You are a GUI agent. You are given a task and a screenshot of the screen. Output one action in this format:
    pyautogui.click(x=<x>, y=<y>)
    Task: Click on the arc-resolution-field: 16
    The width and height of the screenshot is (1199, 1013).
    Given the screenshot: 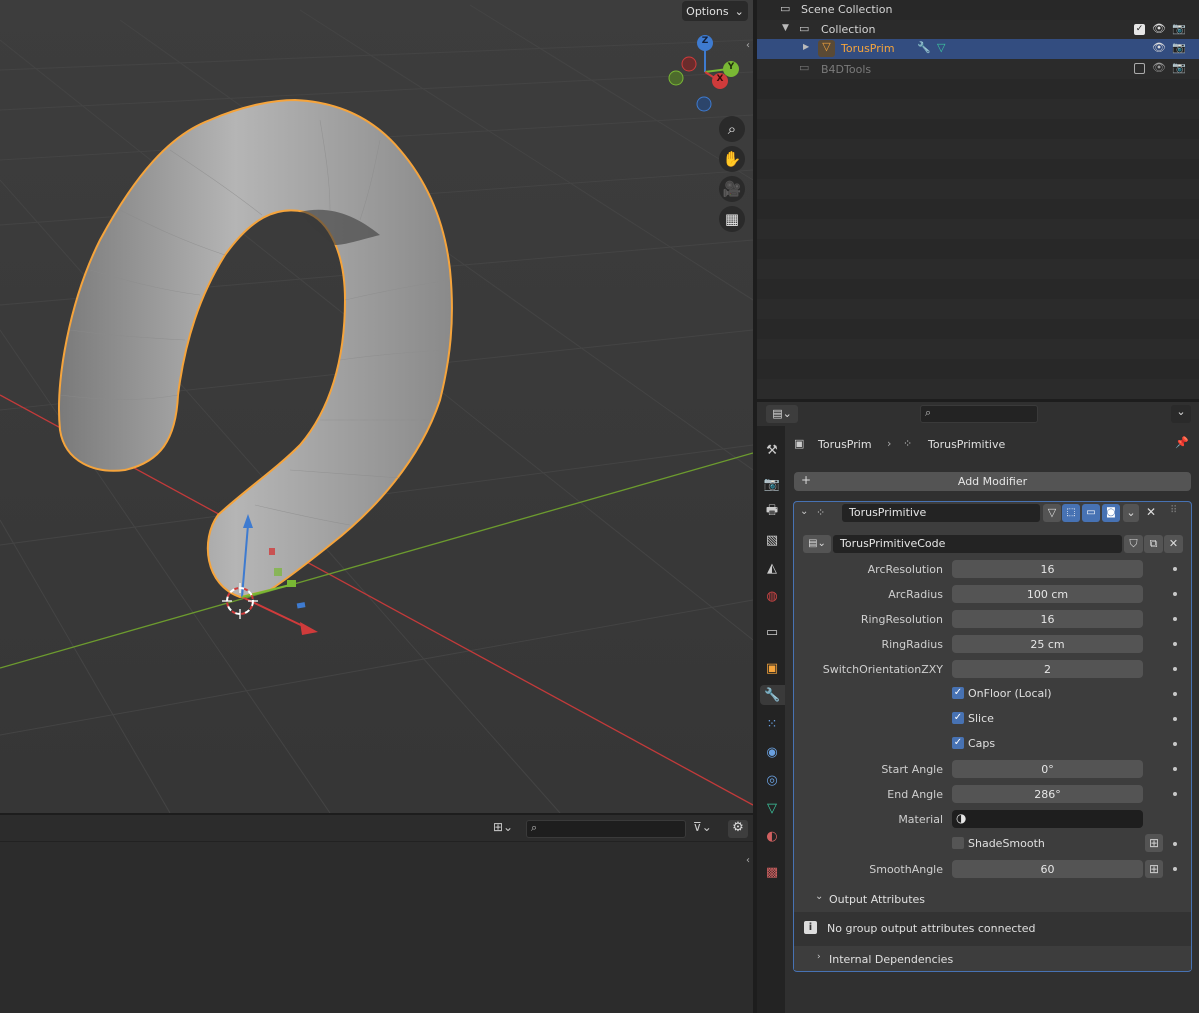 What is the action you would take?
    pyautogui.click(x=1047, y=569)
    